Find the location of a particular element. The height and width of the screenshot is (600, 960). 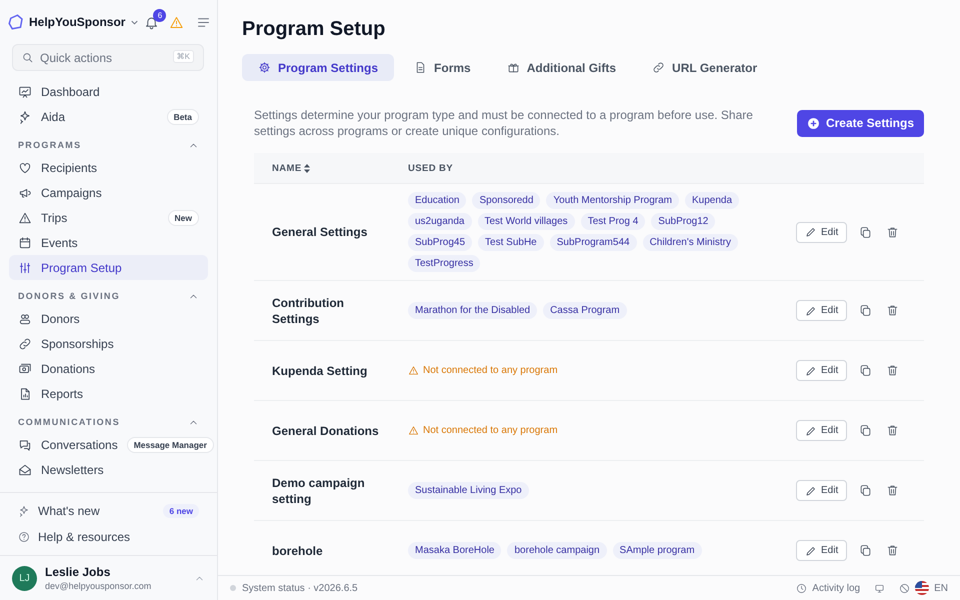

nav-item: Donors is located at coordinates (108, 318).